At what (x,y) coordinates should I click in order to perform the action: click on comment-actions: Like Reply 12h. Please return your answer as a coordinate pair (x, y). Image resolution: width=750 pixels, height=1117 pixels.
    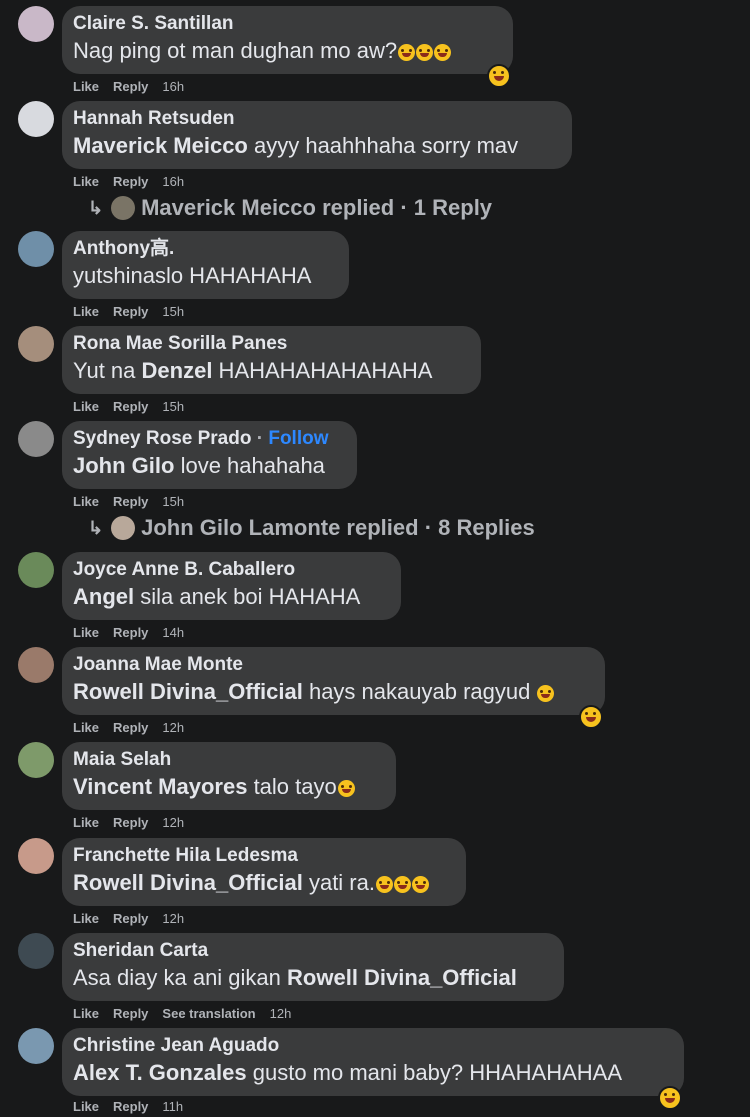
    Looking at the image, I should click on (135, 727).